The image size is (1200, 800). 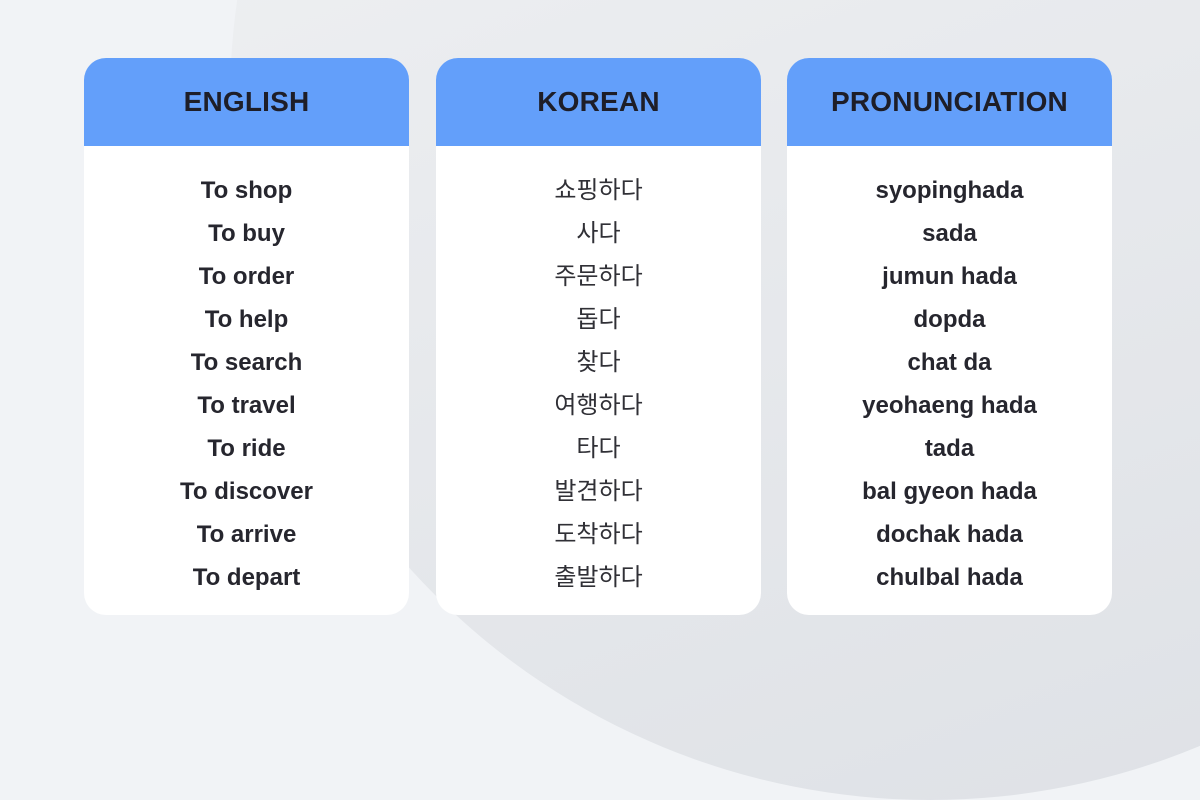 What do you see at coordinates (949, 276) in the screenshot?
I see `pronunciation-entry: jumun hada` at bounding box center [949, 276].